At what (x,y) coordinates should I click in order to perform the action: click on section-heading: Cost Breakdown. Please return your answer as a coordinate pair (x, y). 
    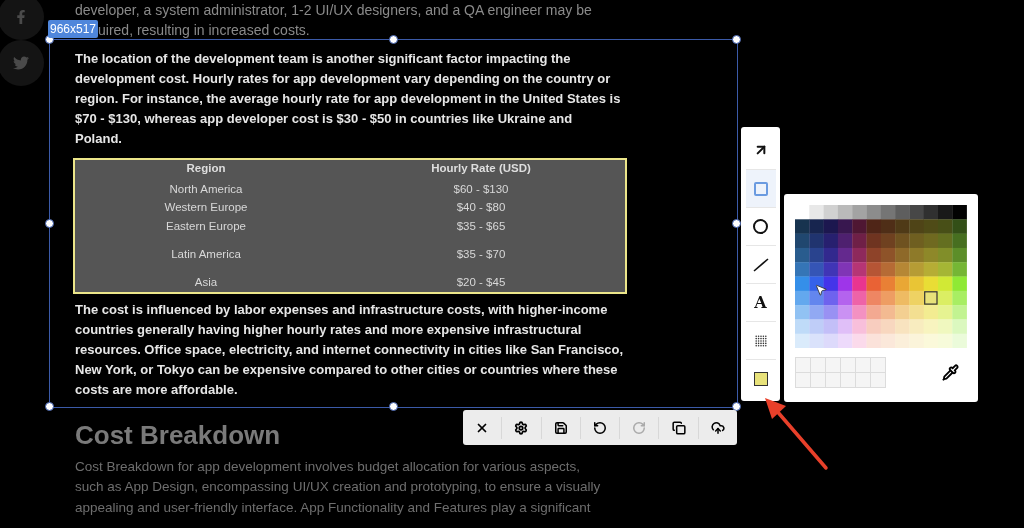
    Looking at the image, I should click on (178, 435).